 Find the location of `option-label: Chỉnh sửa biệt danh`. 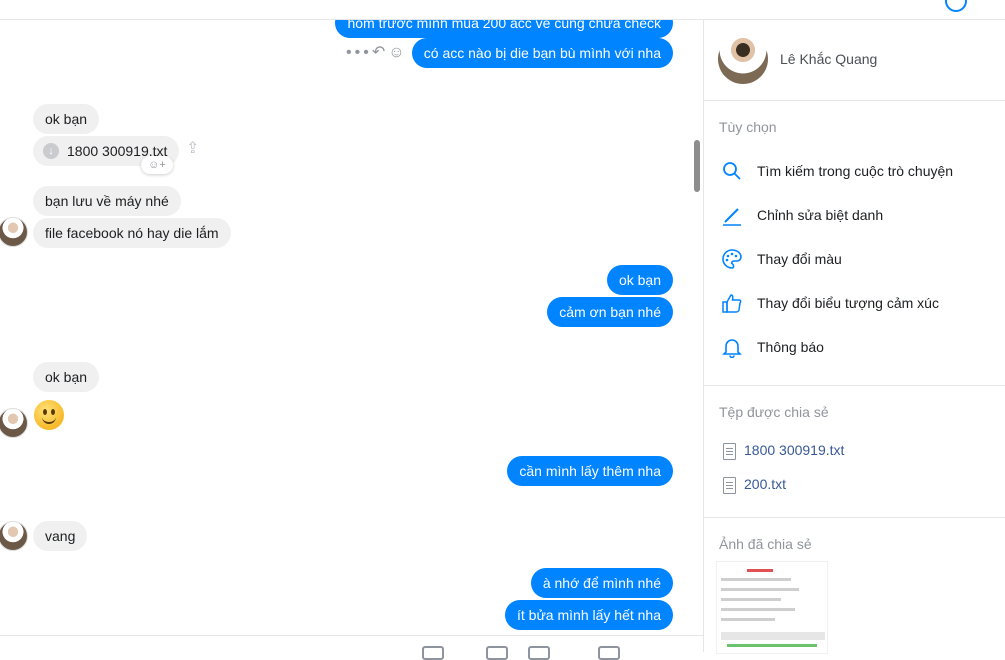

option-label: Chỉnh sửa biệt danh is located at coordinates (820, 215).